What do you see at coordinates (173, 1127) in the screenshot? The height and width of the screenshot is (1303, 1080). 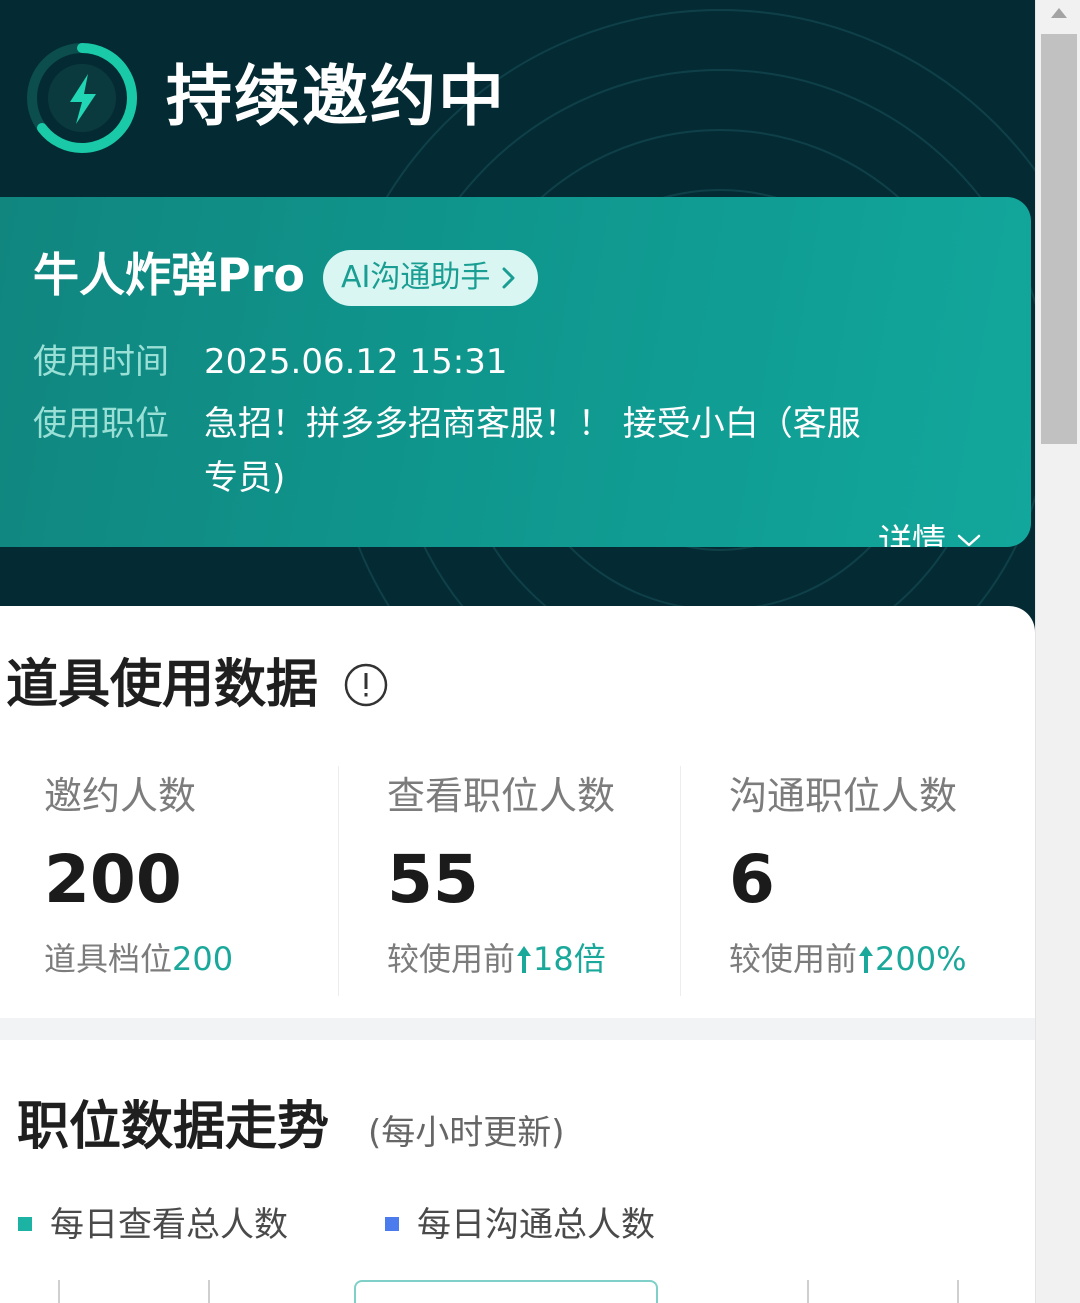 I see `trend-title: 职位数据走势` at bounding box center [173, 1127].